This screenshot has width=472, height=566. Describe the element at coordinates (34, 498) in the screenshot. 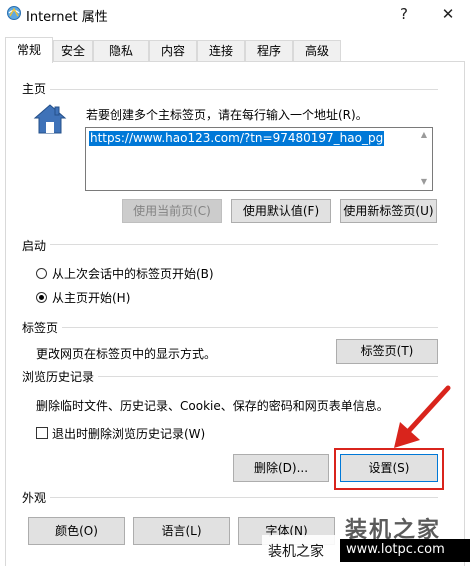

I see `appearance-group-header: 外观` at that location.